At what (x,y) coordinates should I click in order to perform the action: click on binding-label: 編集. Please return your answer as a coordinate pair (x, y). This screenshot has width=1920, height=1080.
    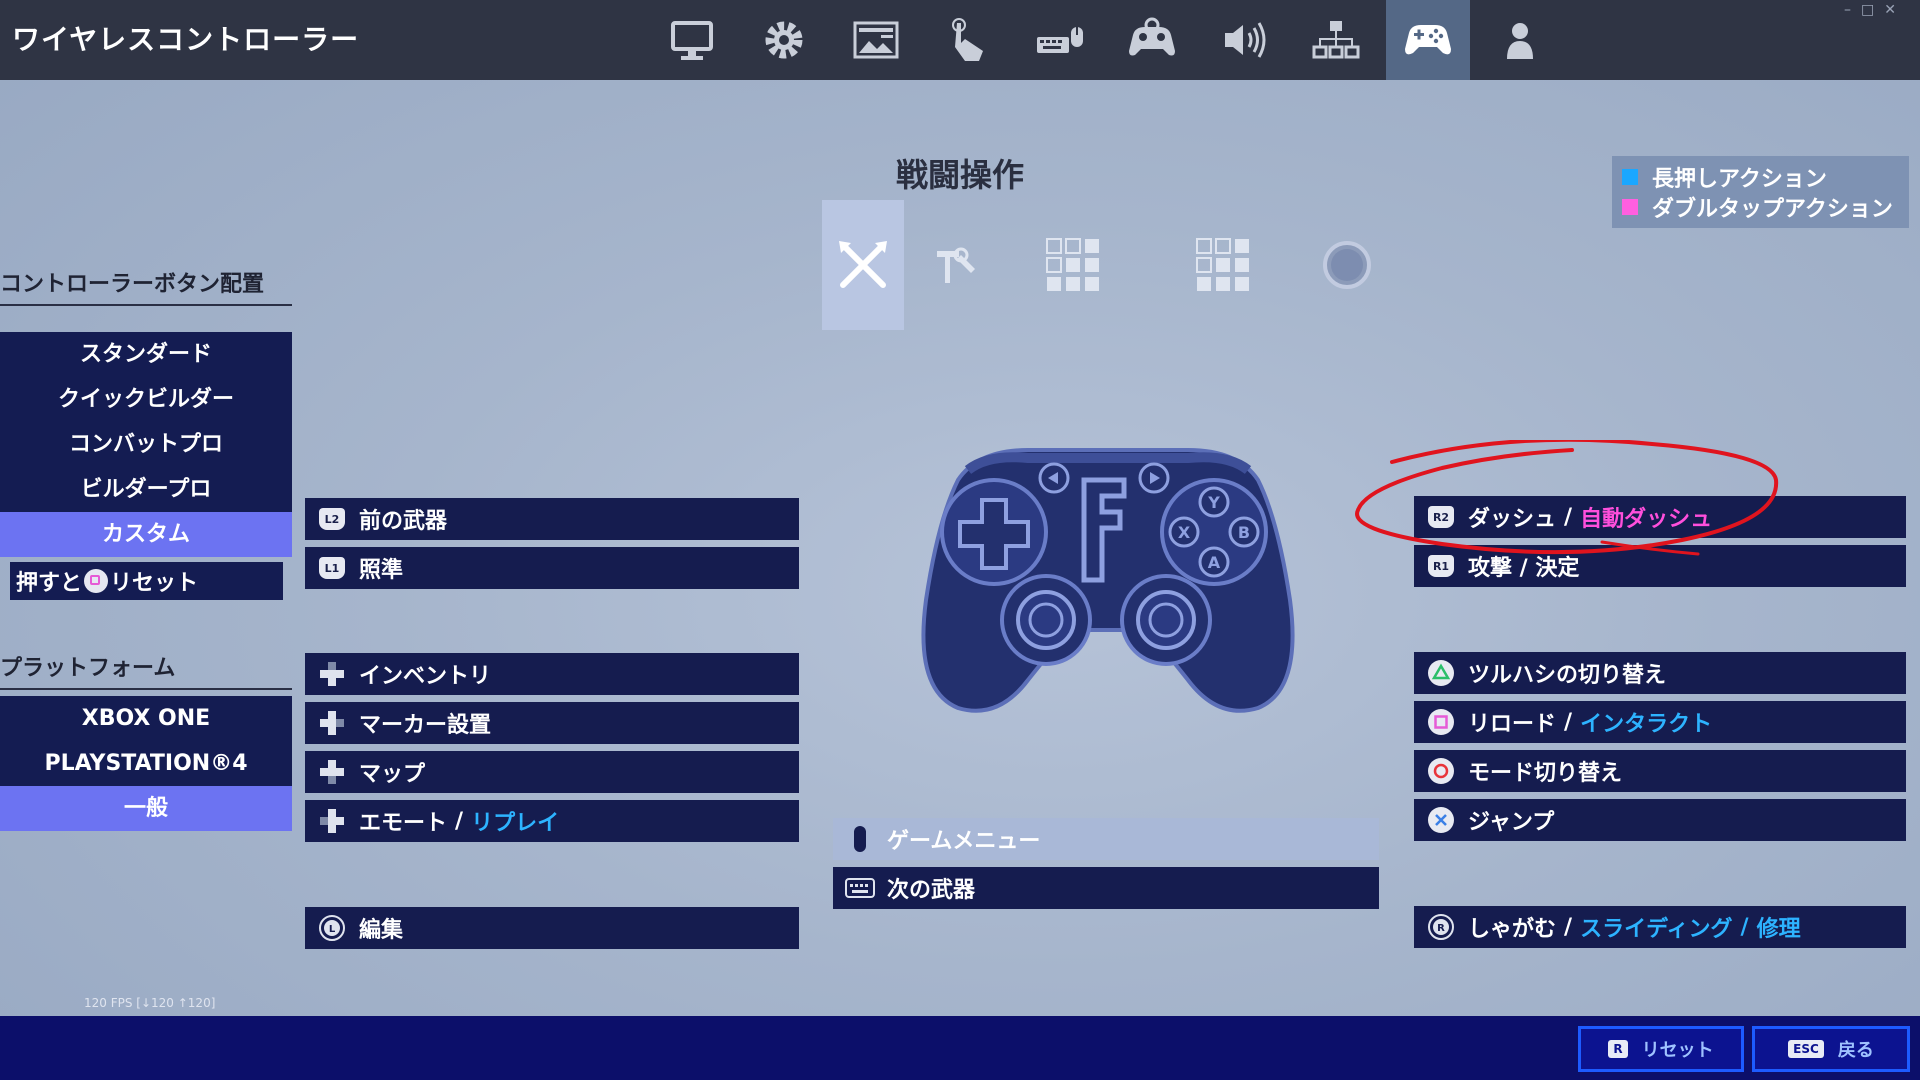
    Looking at the image, I should click on (381, 930).